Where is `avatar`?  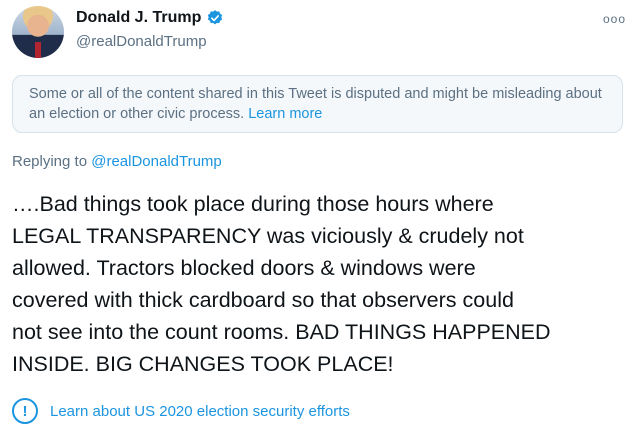
avatar is located at coordinates (38, 32).